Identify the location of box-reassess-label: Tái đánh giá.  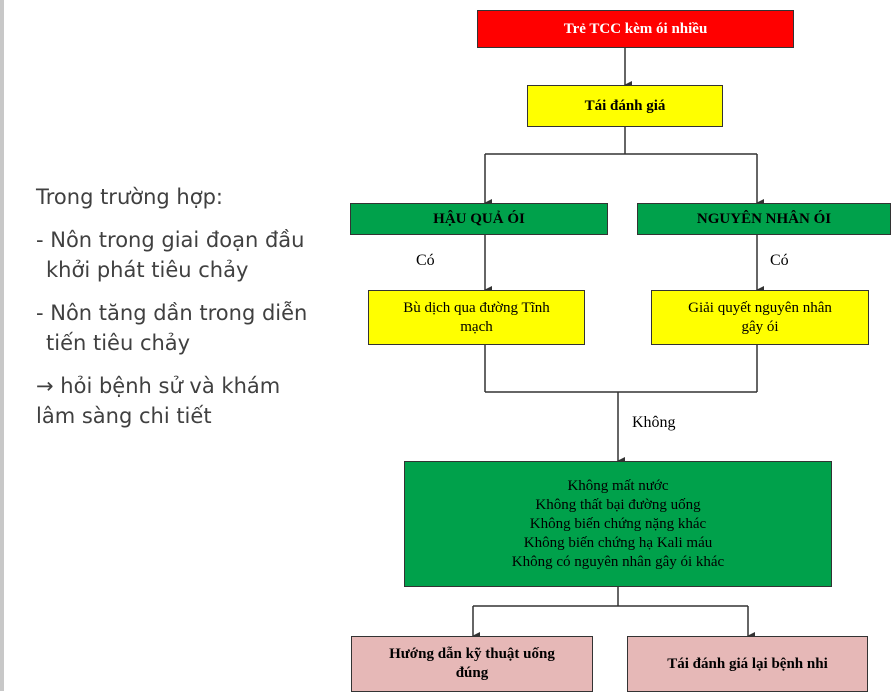
(625, 105).